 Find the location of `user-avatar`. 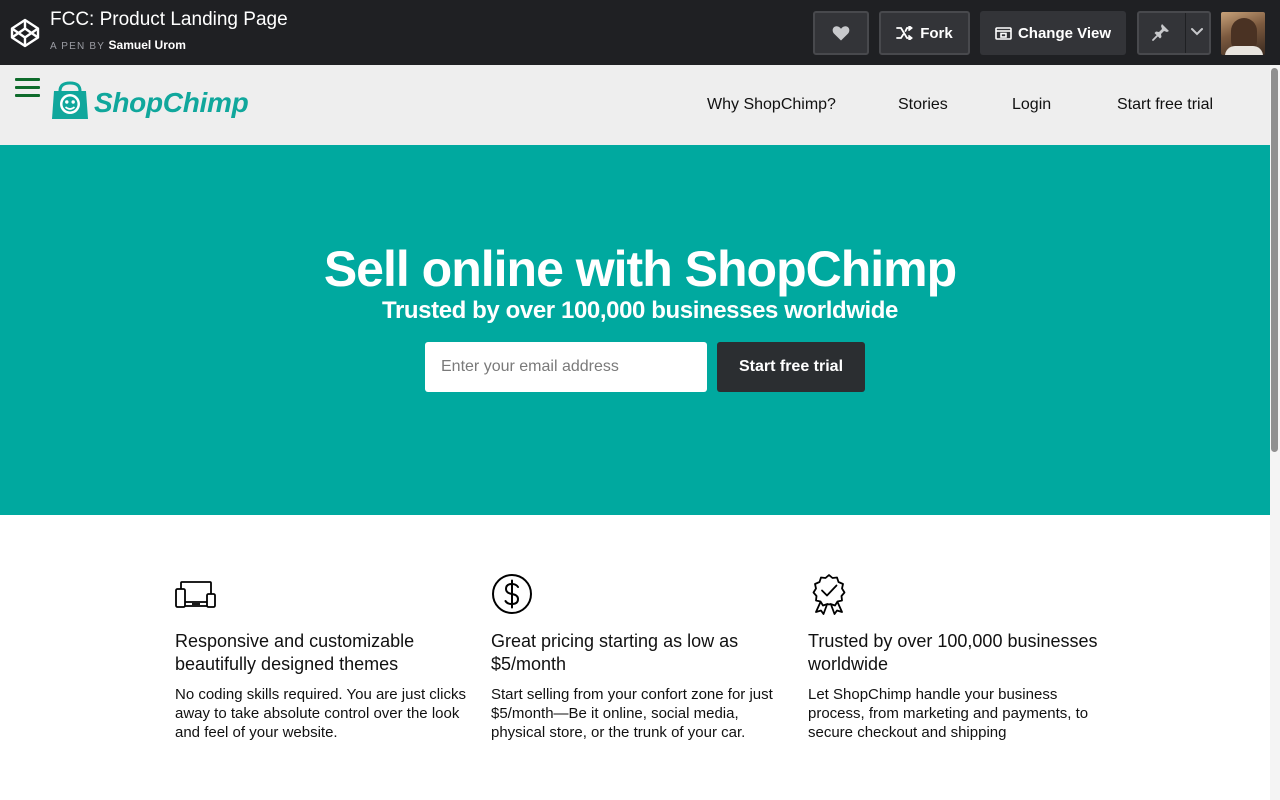

user-avatar is located at coordinates (1243, 33).